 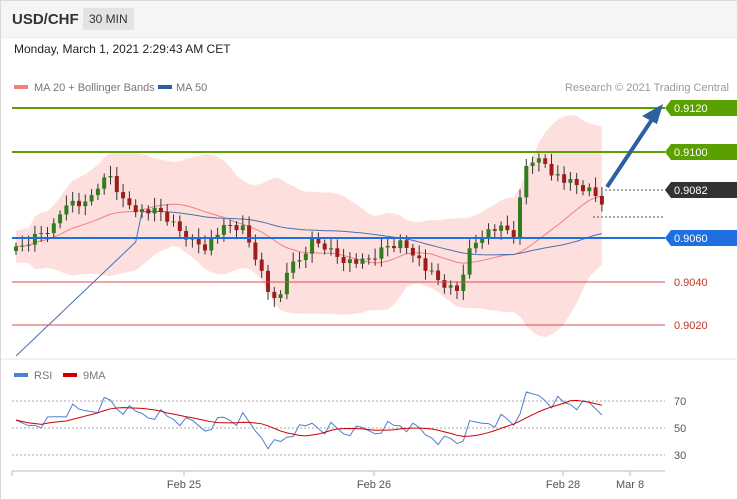 I want to click on x-label-feb26: Feb 26, so click(x=374, y=485).